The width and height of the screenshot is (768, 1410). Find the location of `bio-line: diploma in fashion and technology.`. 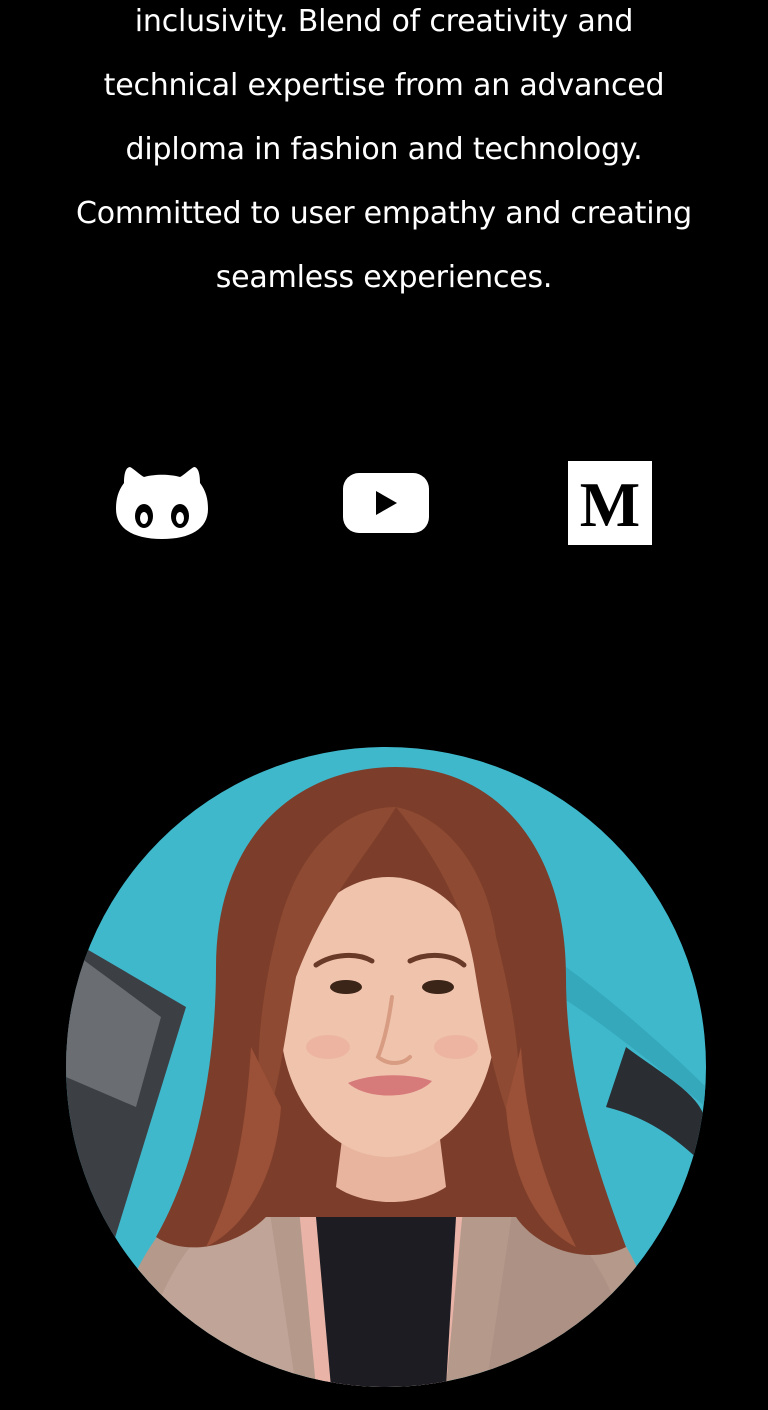

bio-line: diploma in fashion and technology. is located at coordinates (384, 149).